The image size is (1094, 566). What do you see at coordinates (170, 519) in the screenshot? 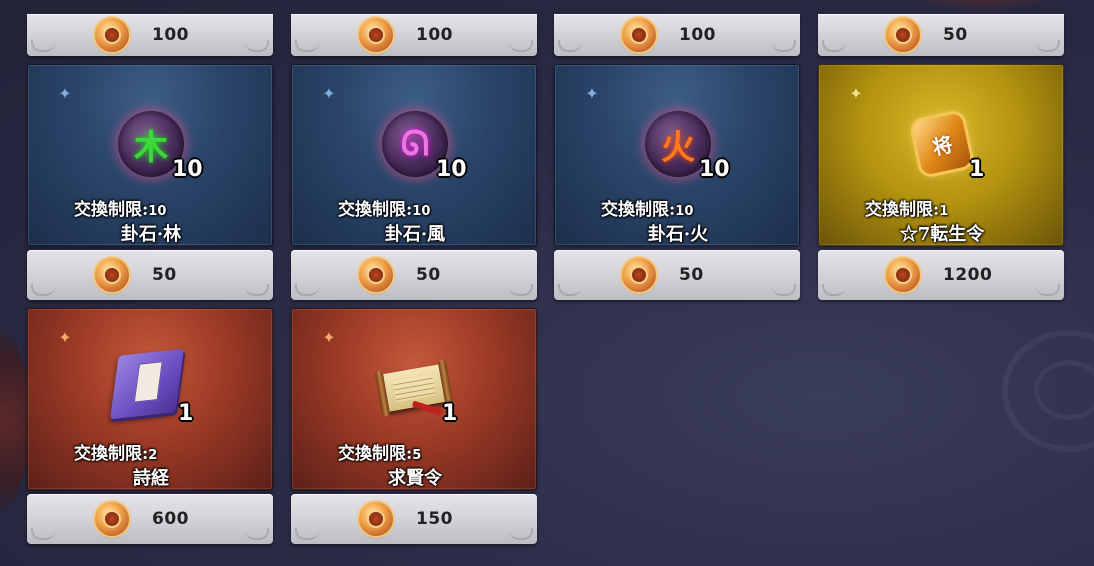
I see `price-value: 600` at bounding box center [170, 519].